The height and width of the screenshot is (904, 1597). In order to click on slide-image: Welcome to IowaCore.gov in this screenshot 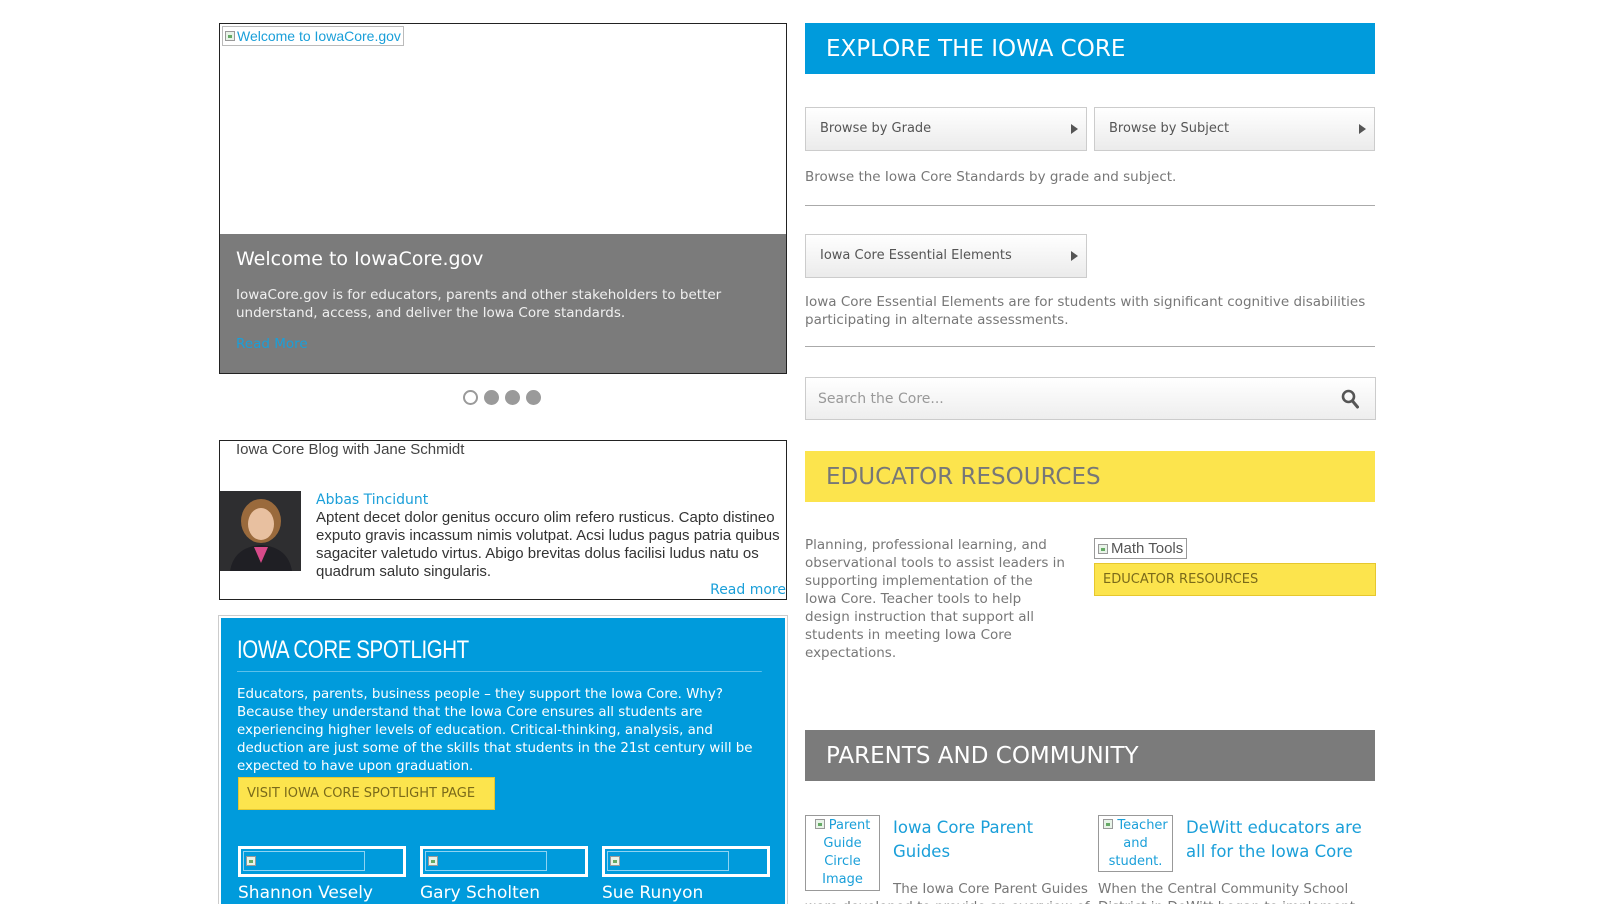, I will do `click(313, 36)`.